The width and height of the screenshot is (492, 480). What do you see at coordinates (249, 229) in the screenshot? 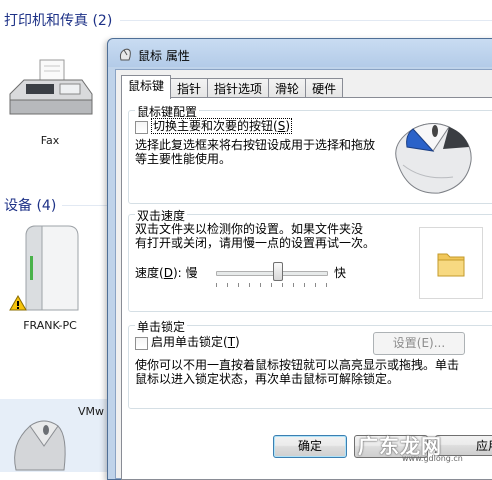
I see `double-click-description-line1: 双击文件夹以检测你的设置。如果文件夹没` at bounding box center [249, 229].